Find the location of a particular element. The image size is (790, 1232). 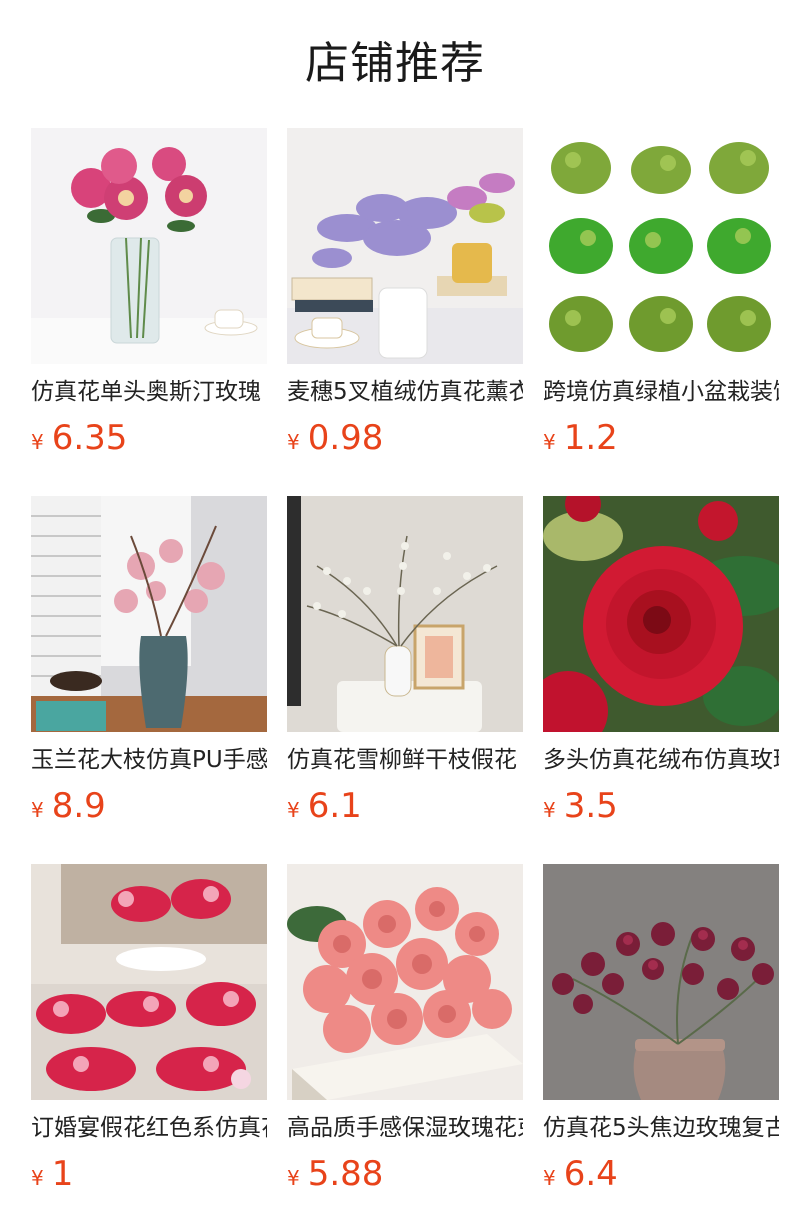

red-wedding-floral-arrangements-icon is located at coordinates (149, 982).